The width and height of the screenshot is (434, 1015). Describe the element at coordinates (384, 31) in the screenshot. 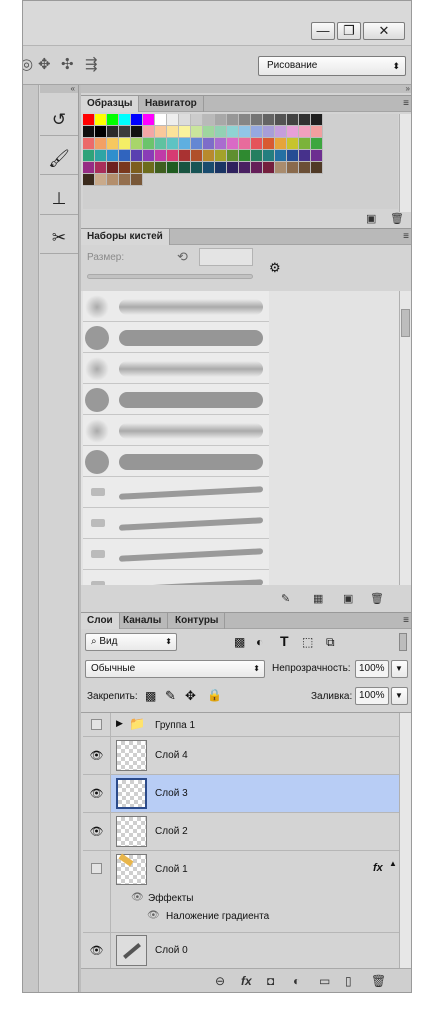

I see `close-button: ✕` at that location.